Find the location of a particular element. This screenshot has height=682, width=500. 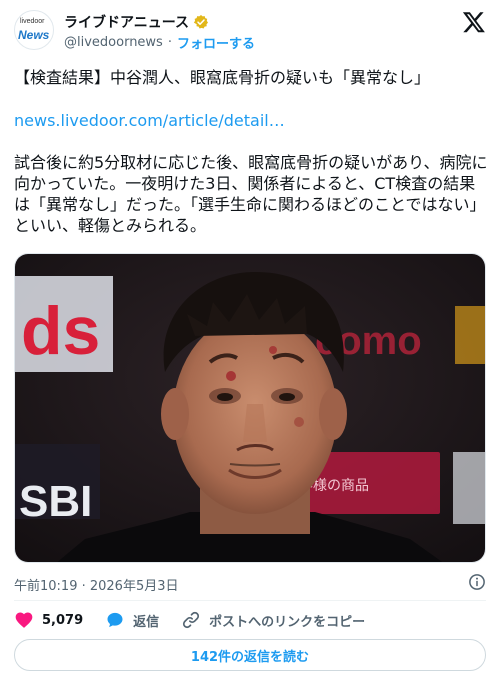

tweet-timestamp: 午前10:19 · 2026年5月3日 is located at coordinates (96, 584).